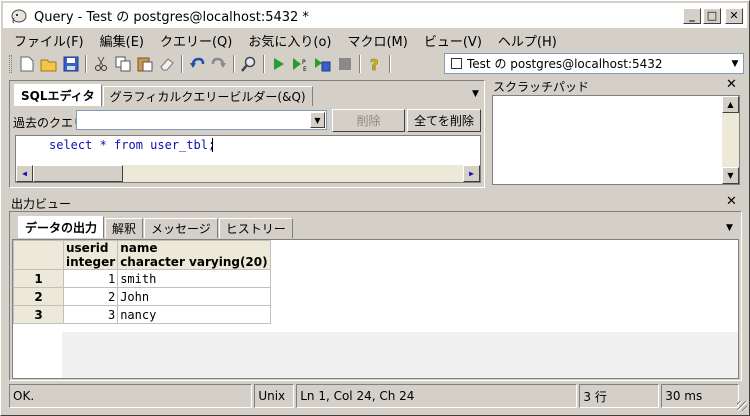 The image size is (750, 416). What do you see at coordinates (91, 262) in the screenshot?
I see `column-type: integer` at bounding box center [91, 262].